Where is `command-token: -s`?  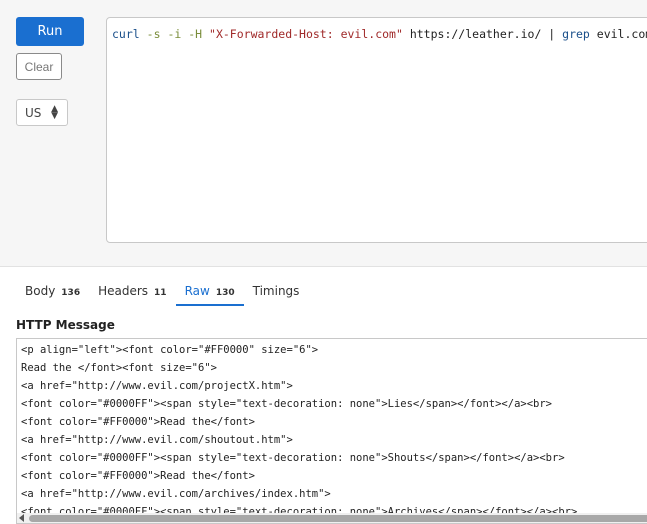
command-token: -s is located at coordinates (153, 34).